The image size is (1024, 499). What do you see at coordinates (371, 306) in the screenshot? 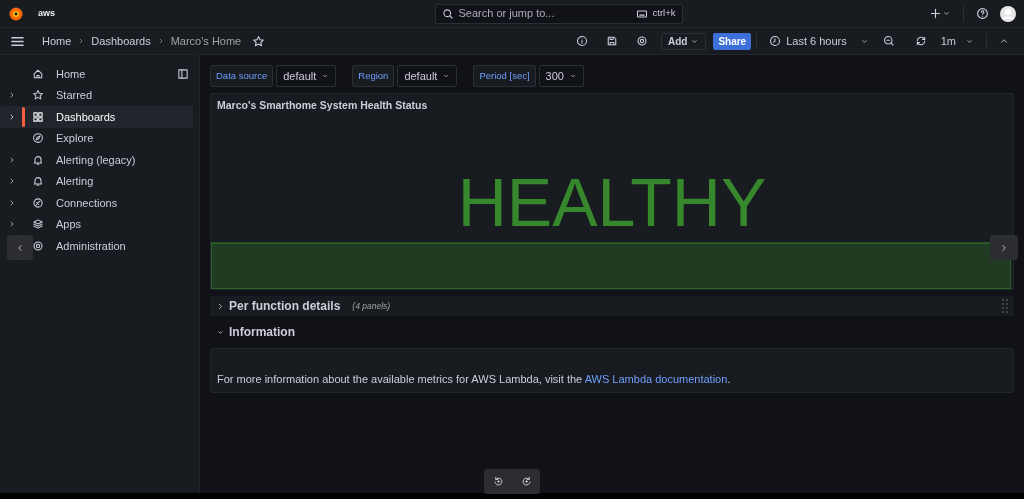
I see `panel-count: (4 panels)` at bounding box center [371, 306].